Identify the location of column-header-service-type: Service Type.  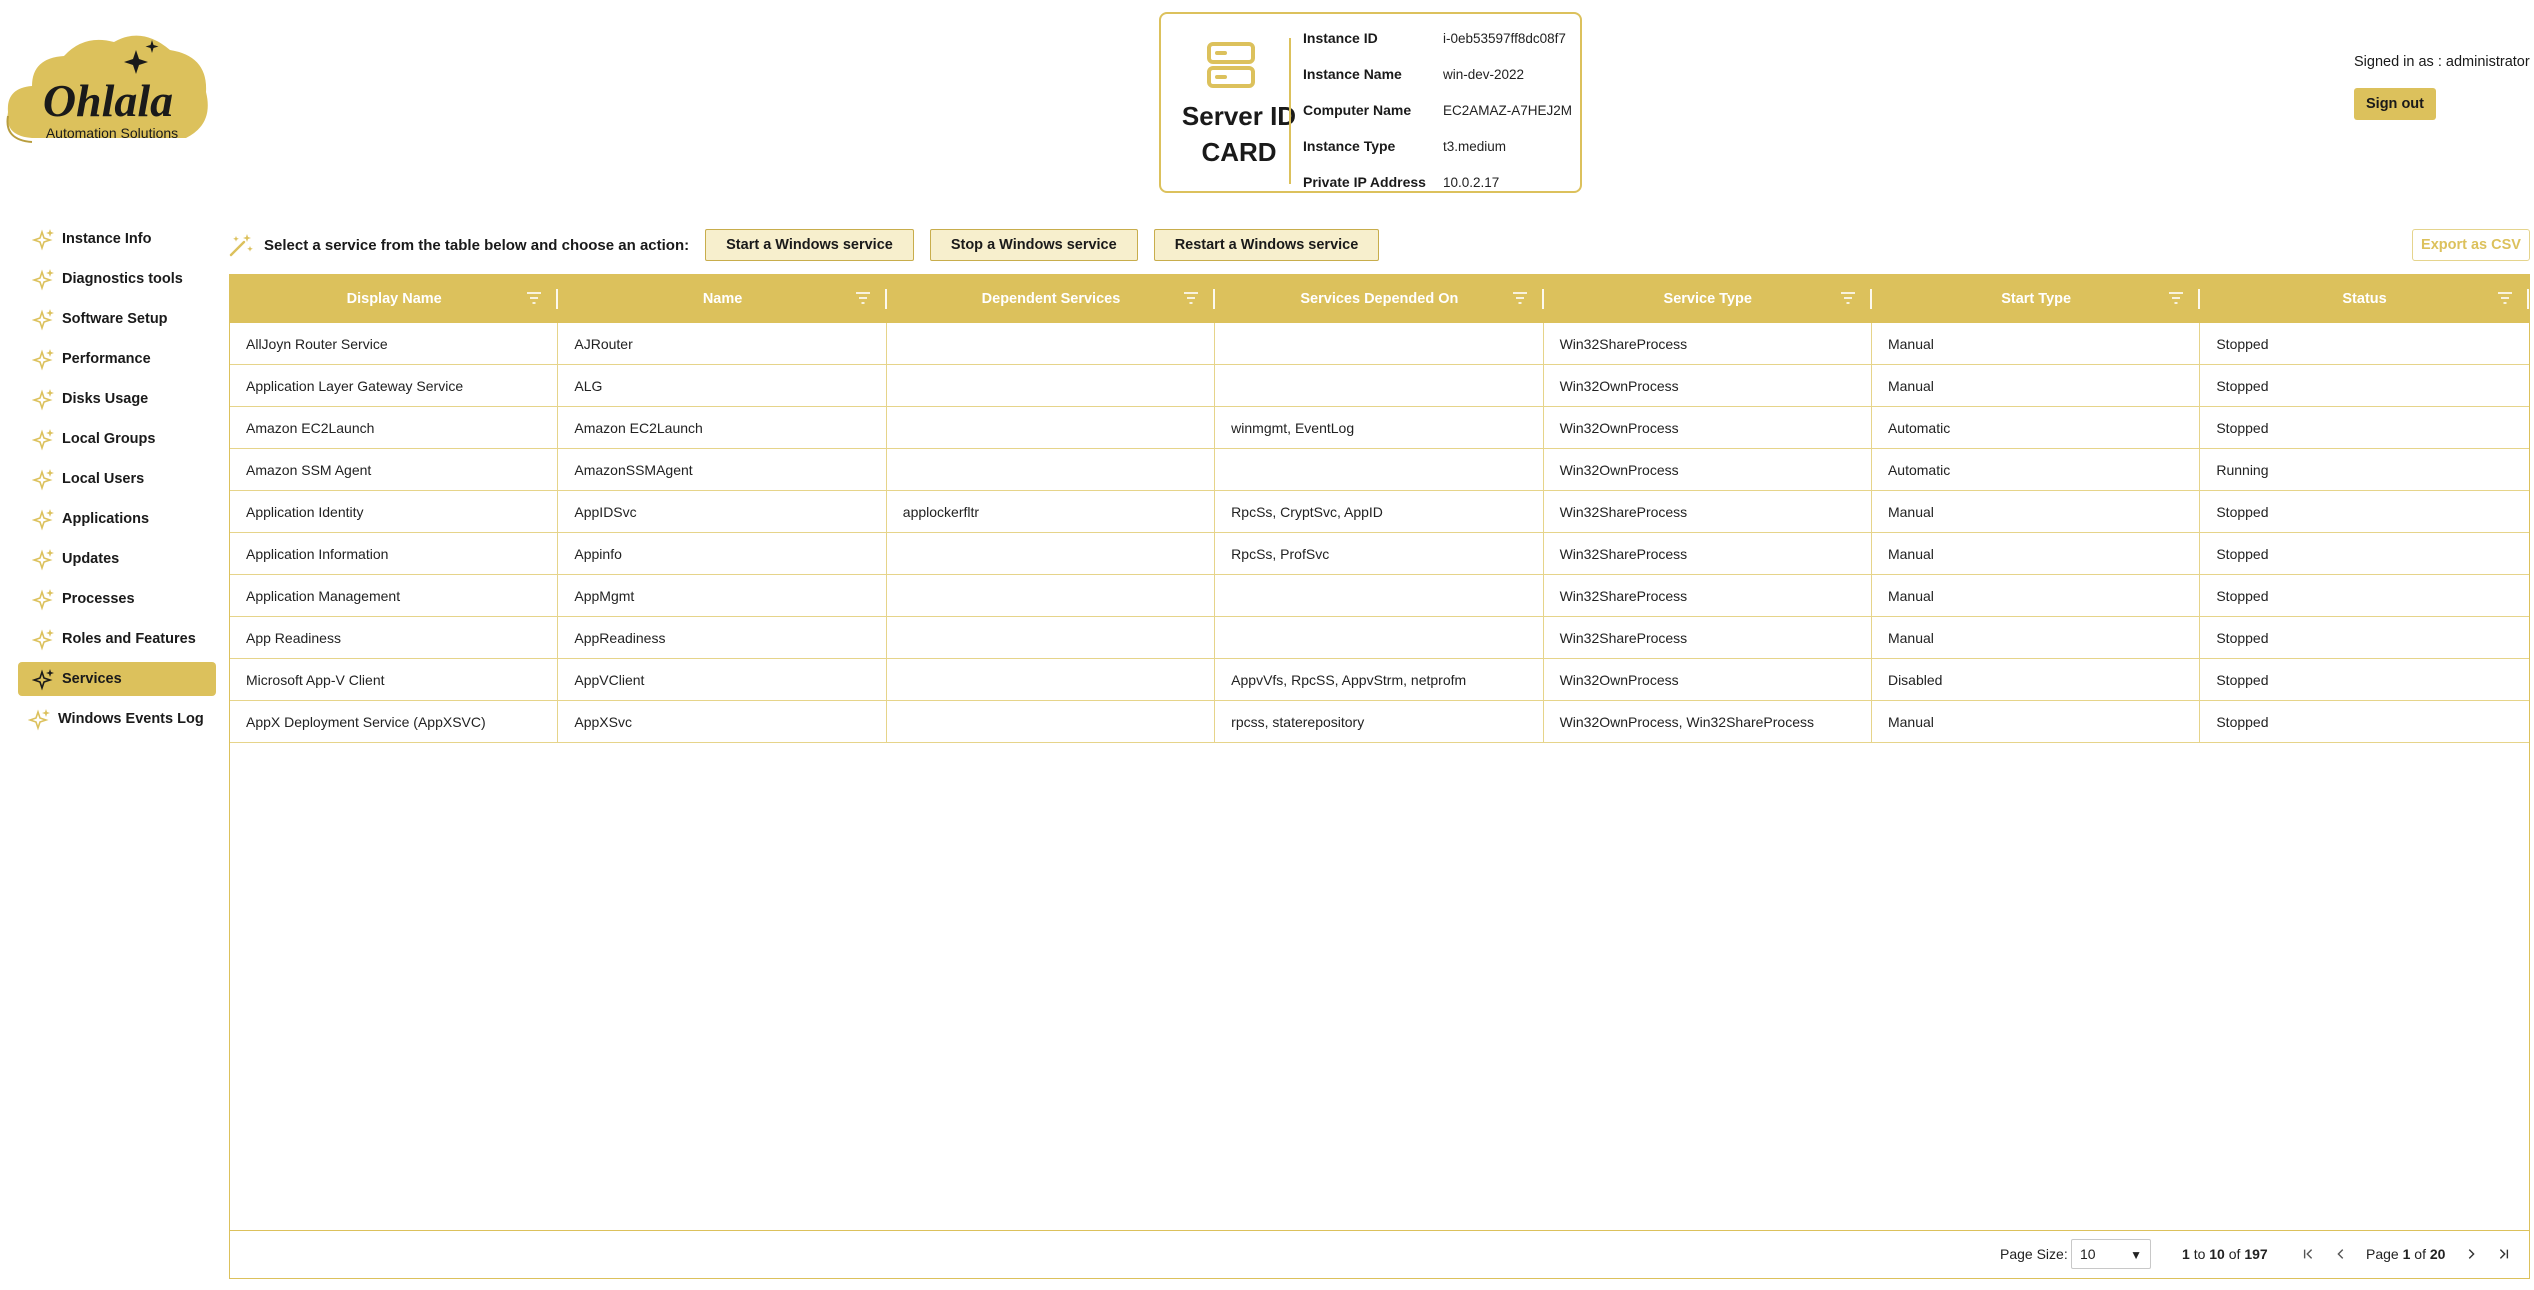
(1708, 299).